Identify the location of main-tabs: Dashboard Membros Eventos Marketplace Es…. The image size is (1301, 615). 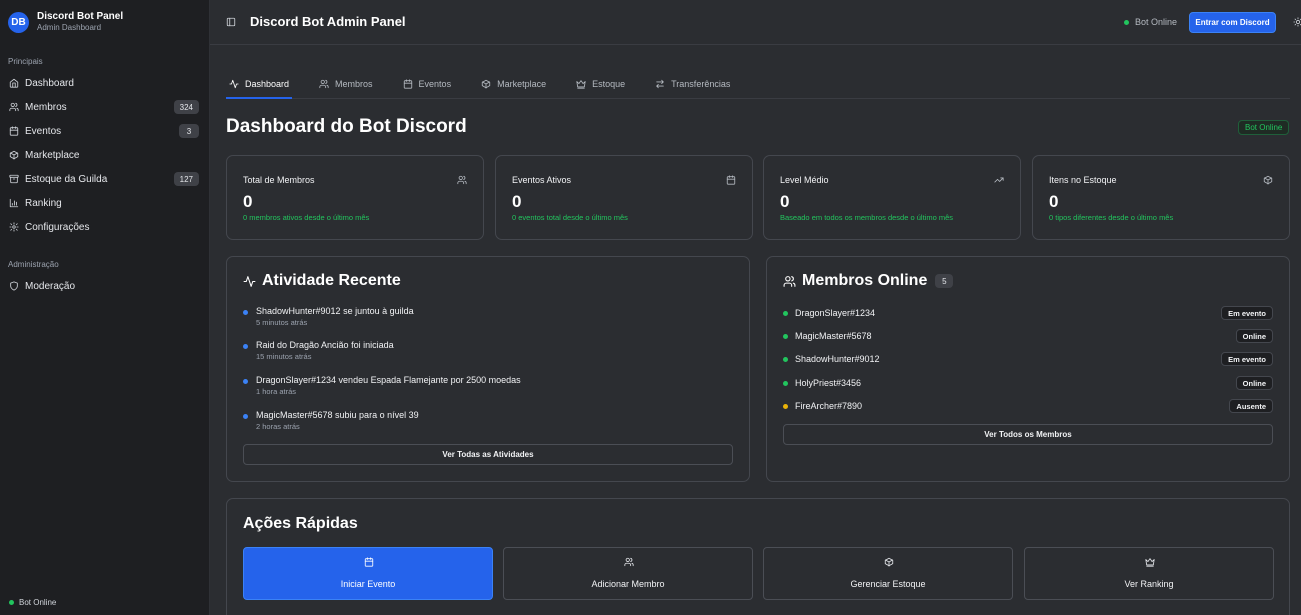
(758, 84).